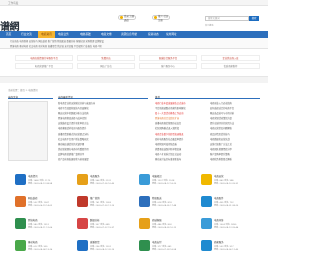 Image resolution: width=320 pixels, height=267 pixels. I want to click on category-tile: 跨境电商 文章: 980 浏览: 1512 更新: 2020-08-11 12:06, so click(45, 226).